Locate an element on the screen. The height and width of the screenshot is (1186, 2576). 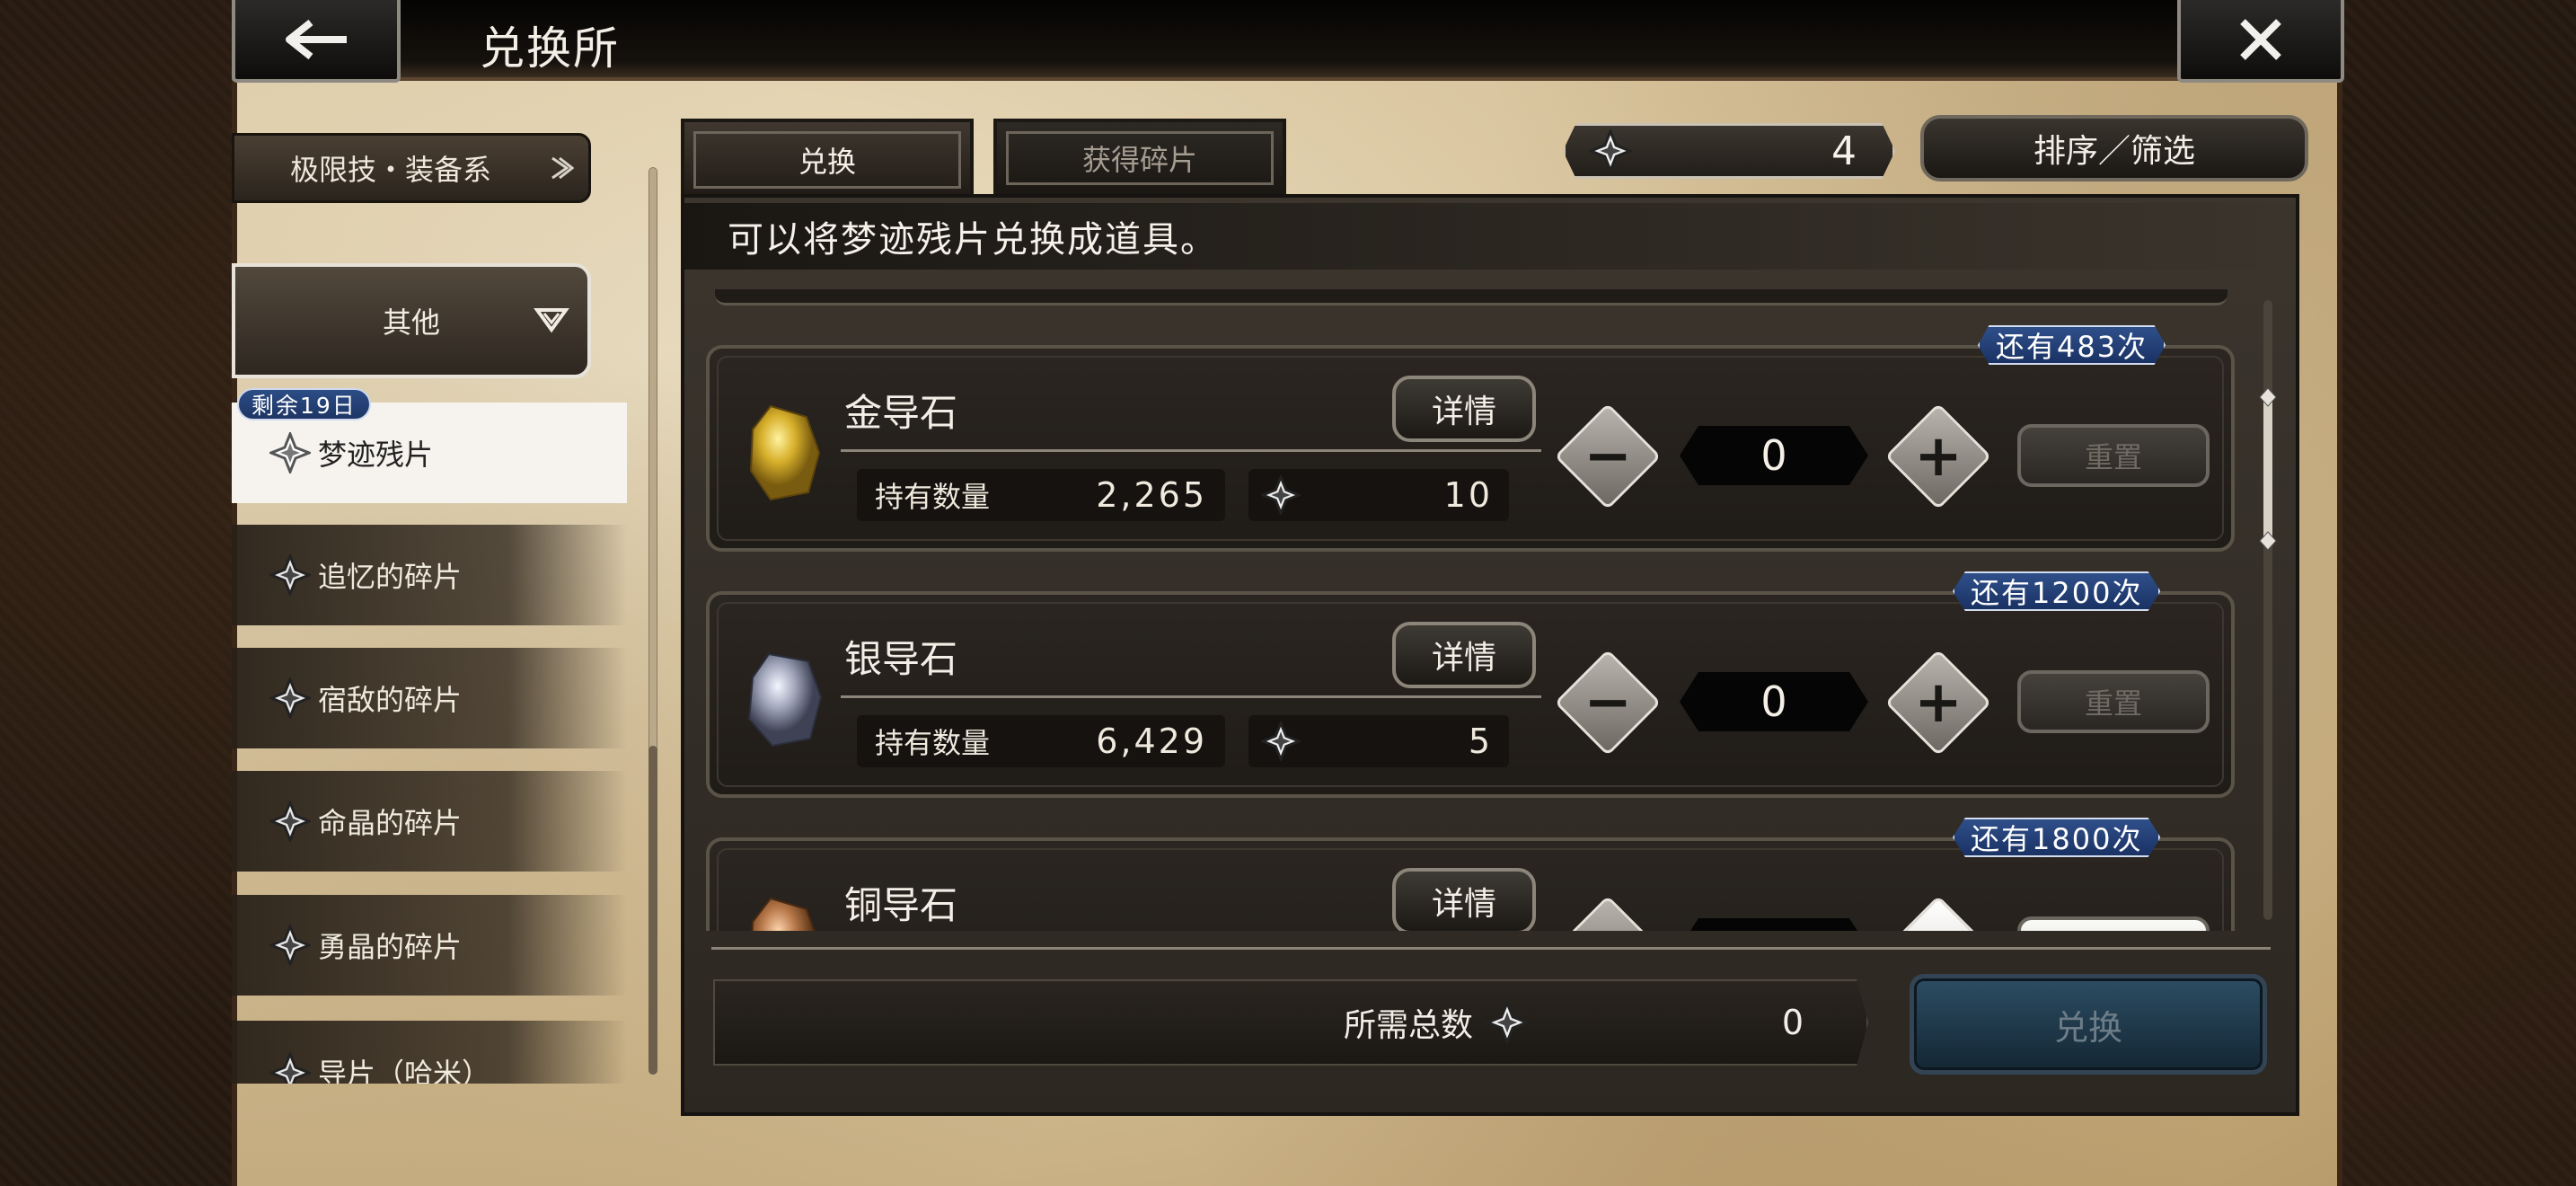
sidebar-category-ultimate-equipment: 极限技・装备系 is located at coordinates (411, 168).